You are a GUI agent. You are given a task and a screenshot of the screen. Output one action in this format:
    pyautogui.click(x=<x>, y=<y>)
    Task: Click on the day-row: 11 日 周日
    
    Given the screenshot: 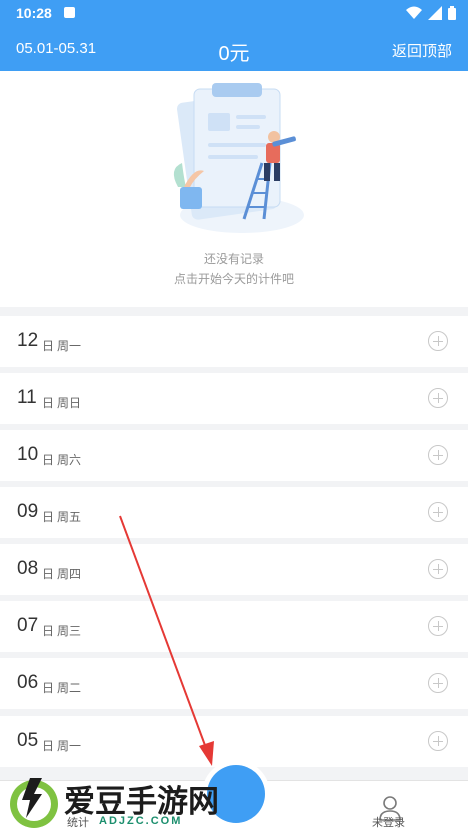 What is the action you would take?
    pyautogui.click(x=234, y=398)
    